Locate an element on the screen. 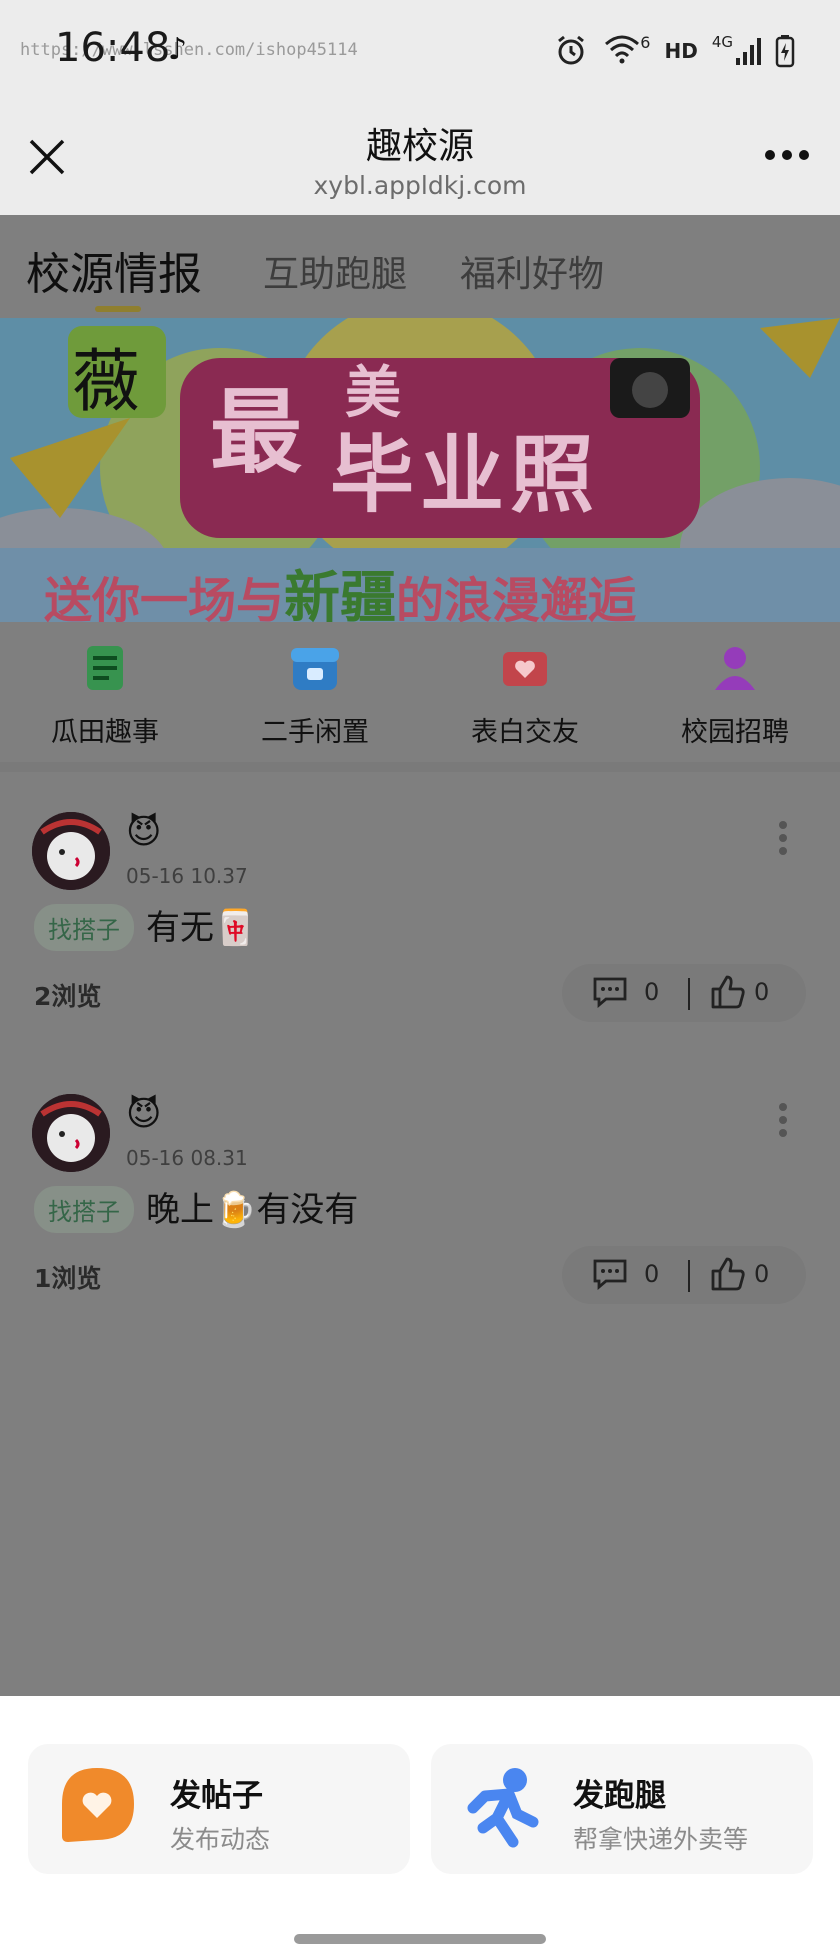  card-title: 发帖子 is located at coordinates (216, 1796).